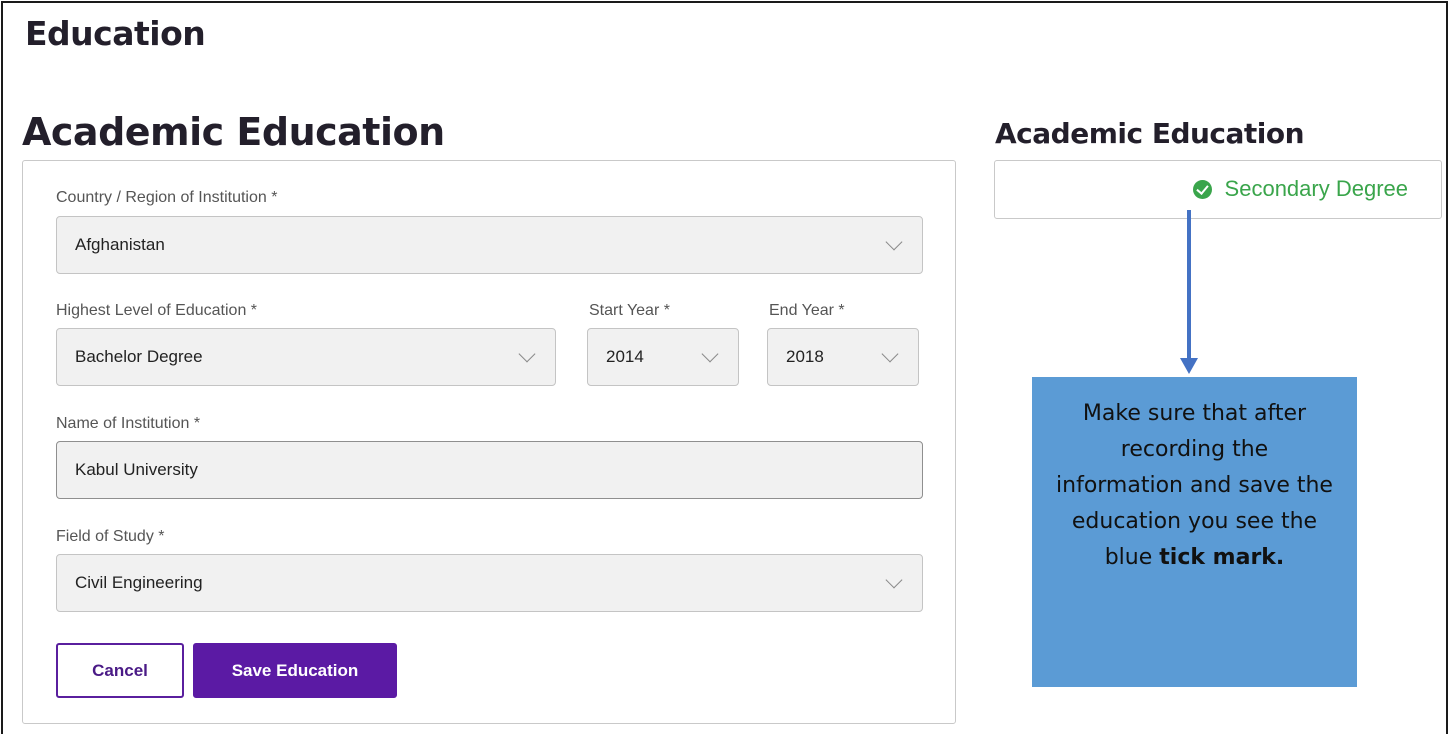 The width and height of the screenshot is (1452, 734). What do you see at coordinates (120, 670) in the screenshot?
I see `cancel-button: Cancel` at bounding box center [120, 670].